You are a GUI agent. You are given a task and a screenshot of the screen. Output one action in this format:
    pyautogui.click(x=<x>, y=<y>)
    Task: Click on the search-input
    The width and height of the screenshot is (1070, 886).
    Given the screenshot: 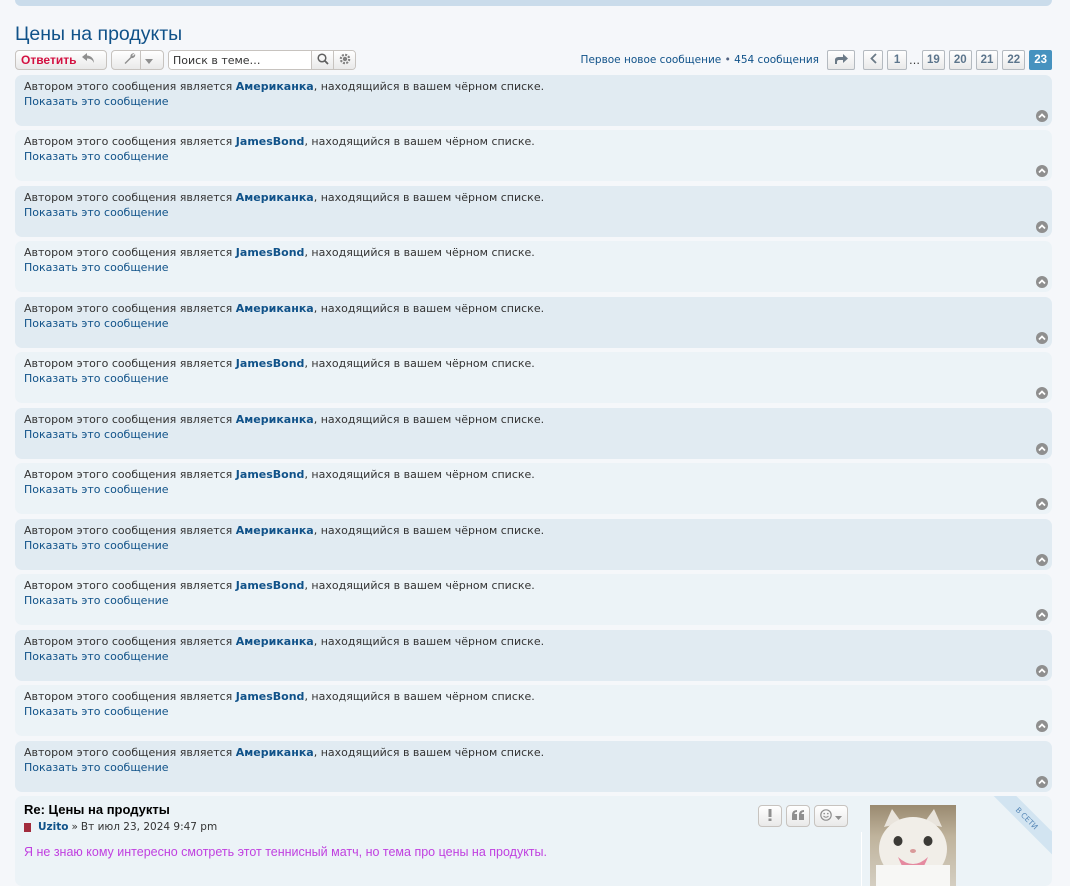 What is the action you would take?
    pyautogui.click(x=240, y=60)
    